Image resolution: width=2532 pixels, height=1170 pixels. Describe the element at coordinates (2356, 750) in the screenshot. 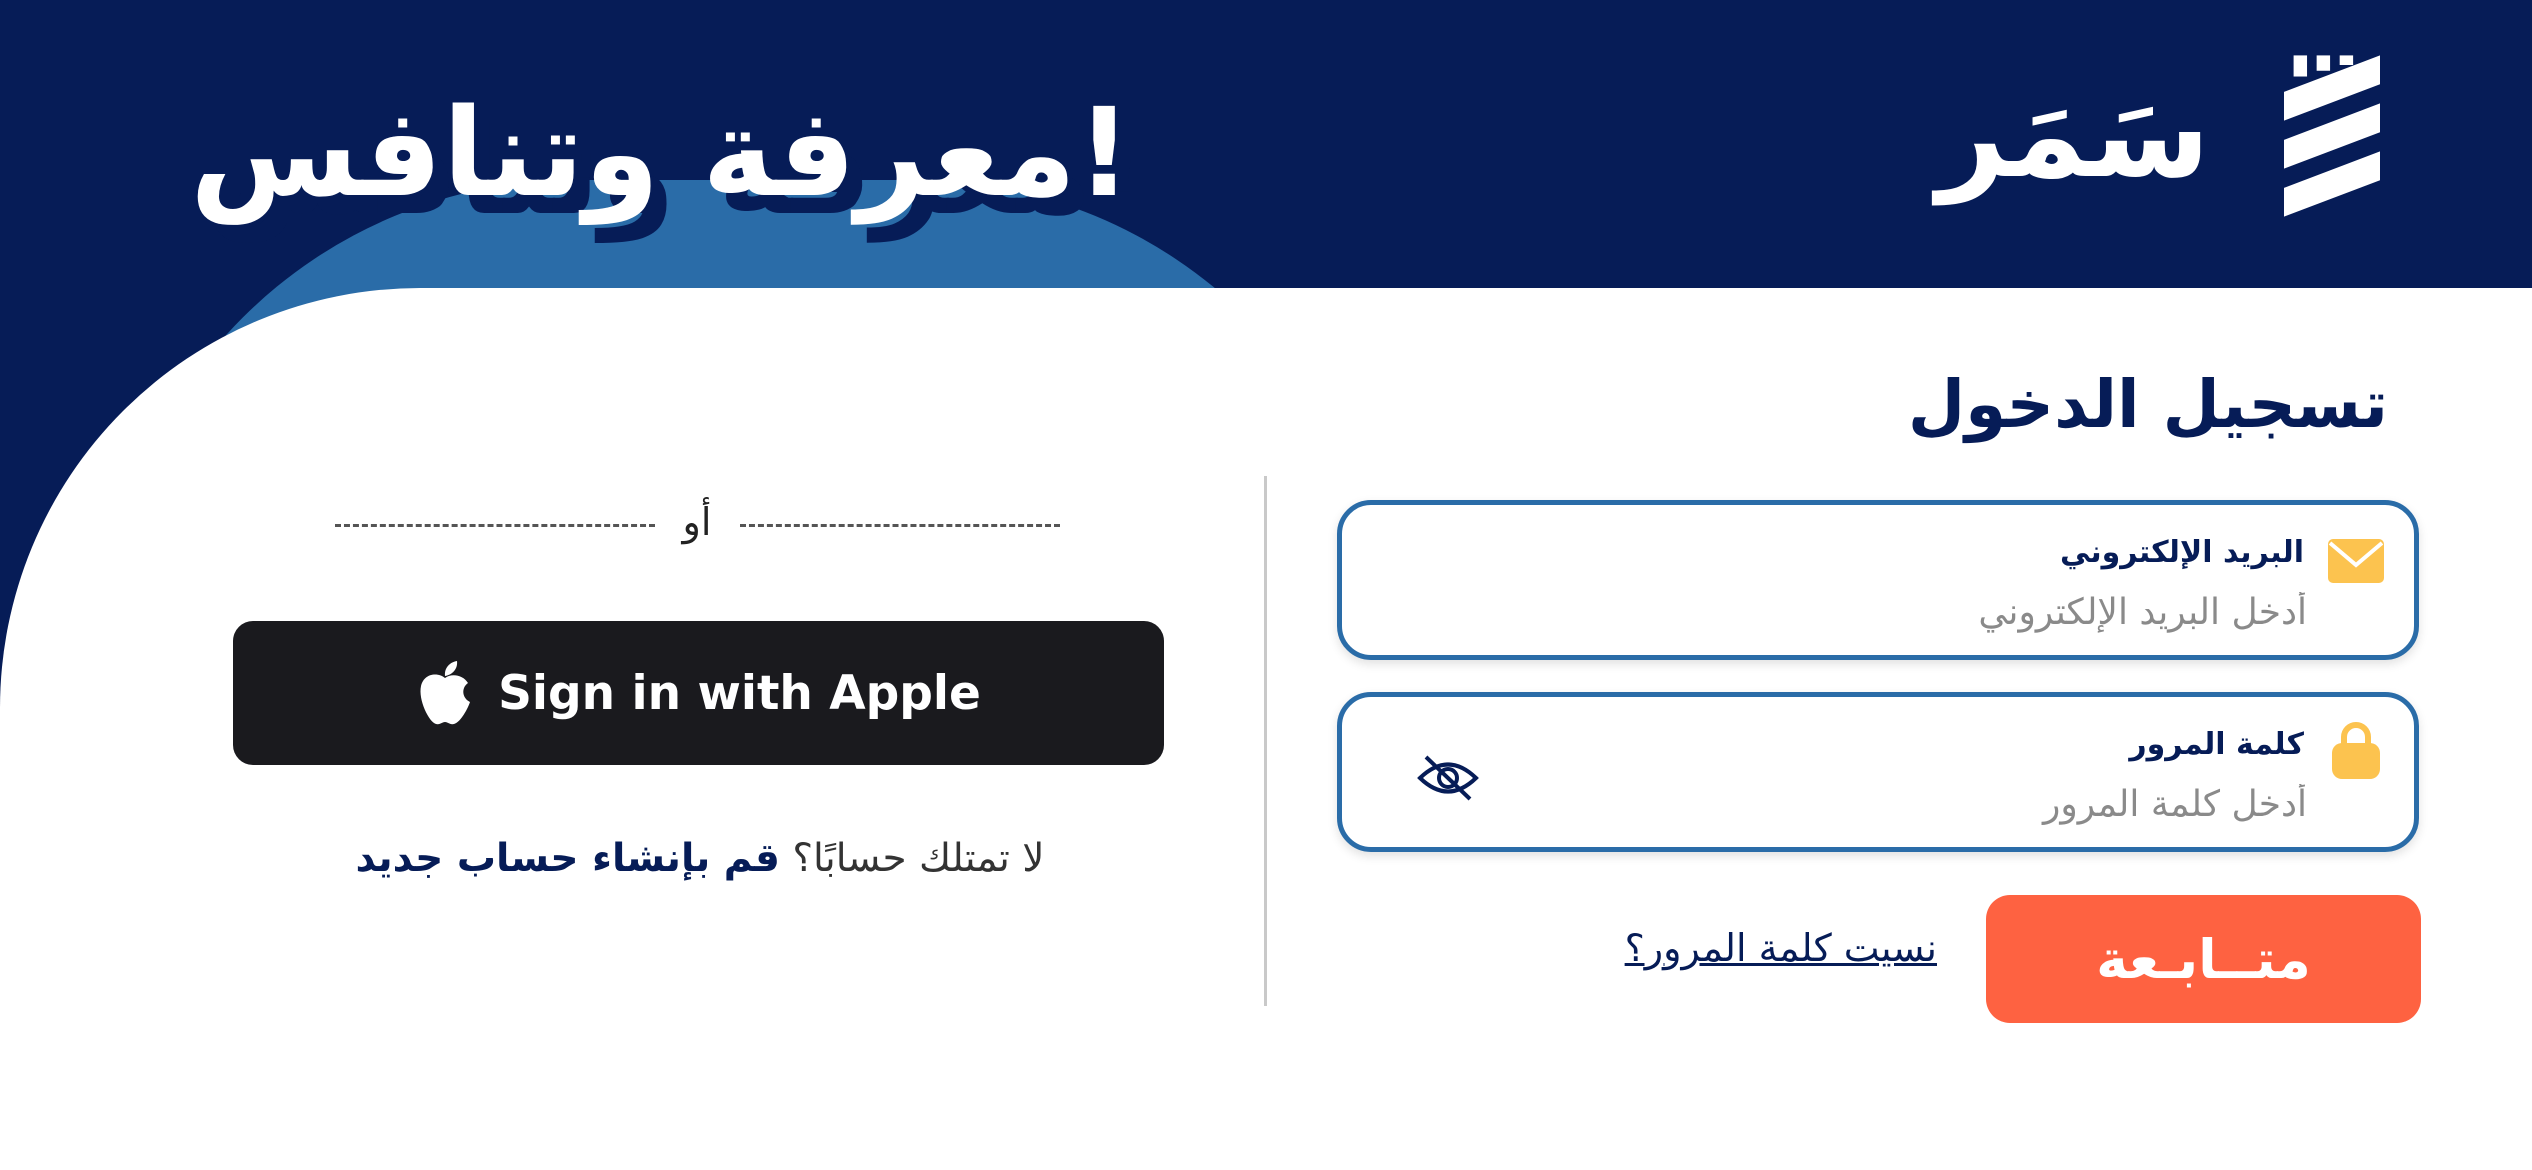

I see `lock-icon` at that location.